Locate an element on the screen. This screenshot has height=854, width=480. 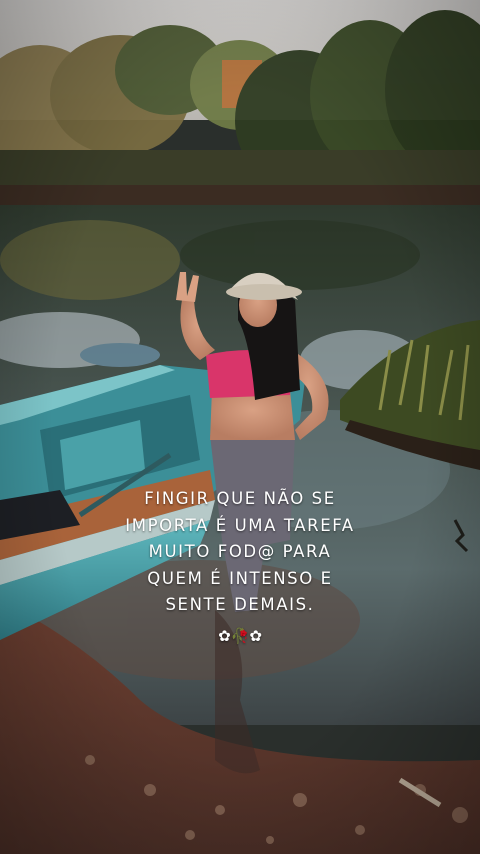
caption-line: SENTE DEMAIS. is located at coordinates (240, 604).